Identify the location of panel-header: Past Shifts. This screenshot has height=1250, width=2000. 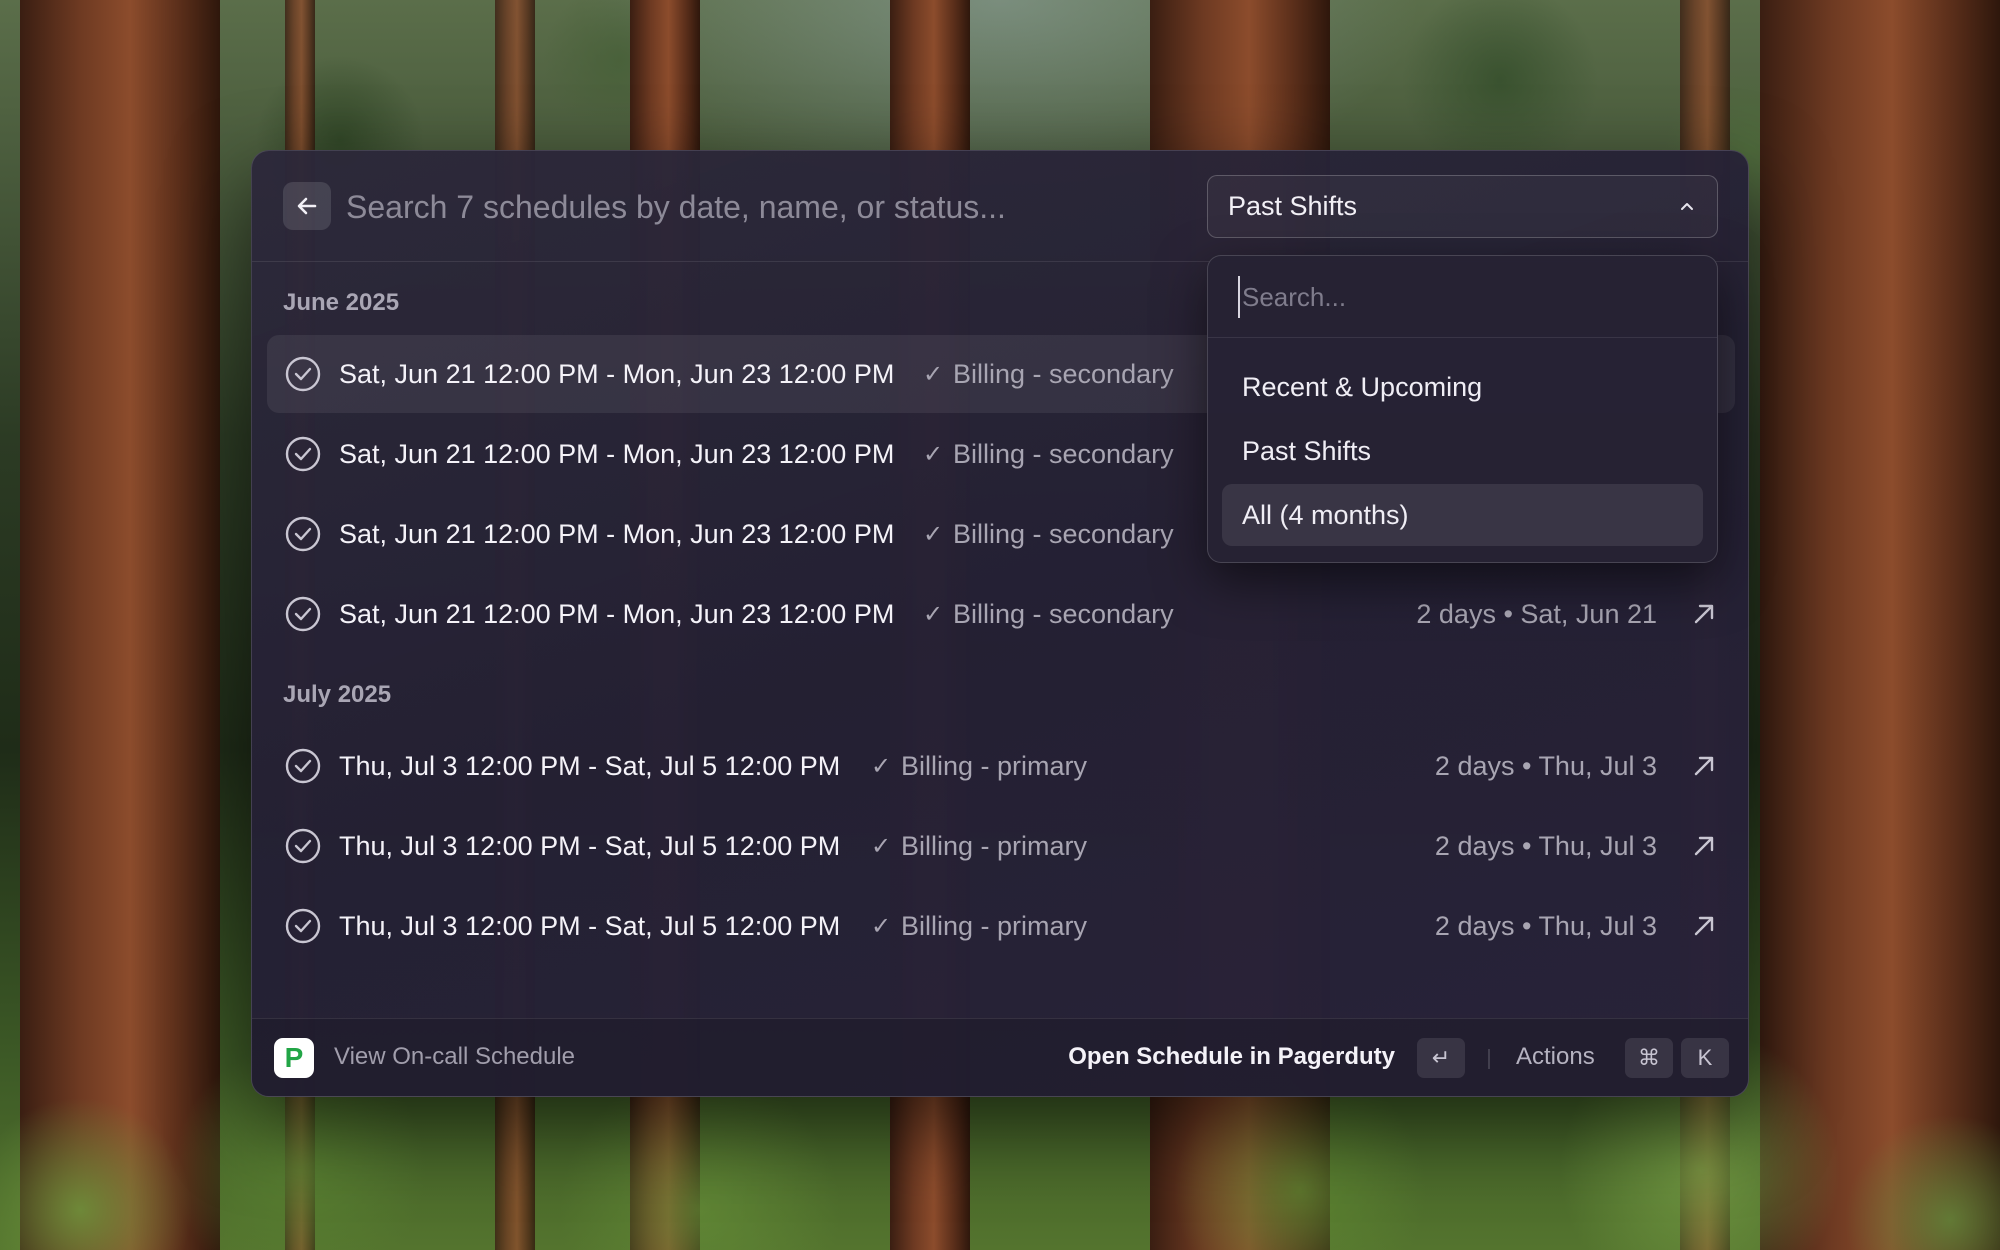
(1000, 206).